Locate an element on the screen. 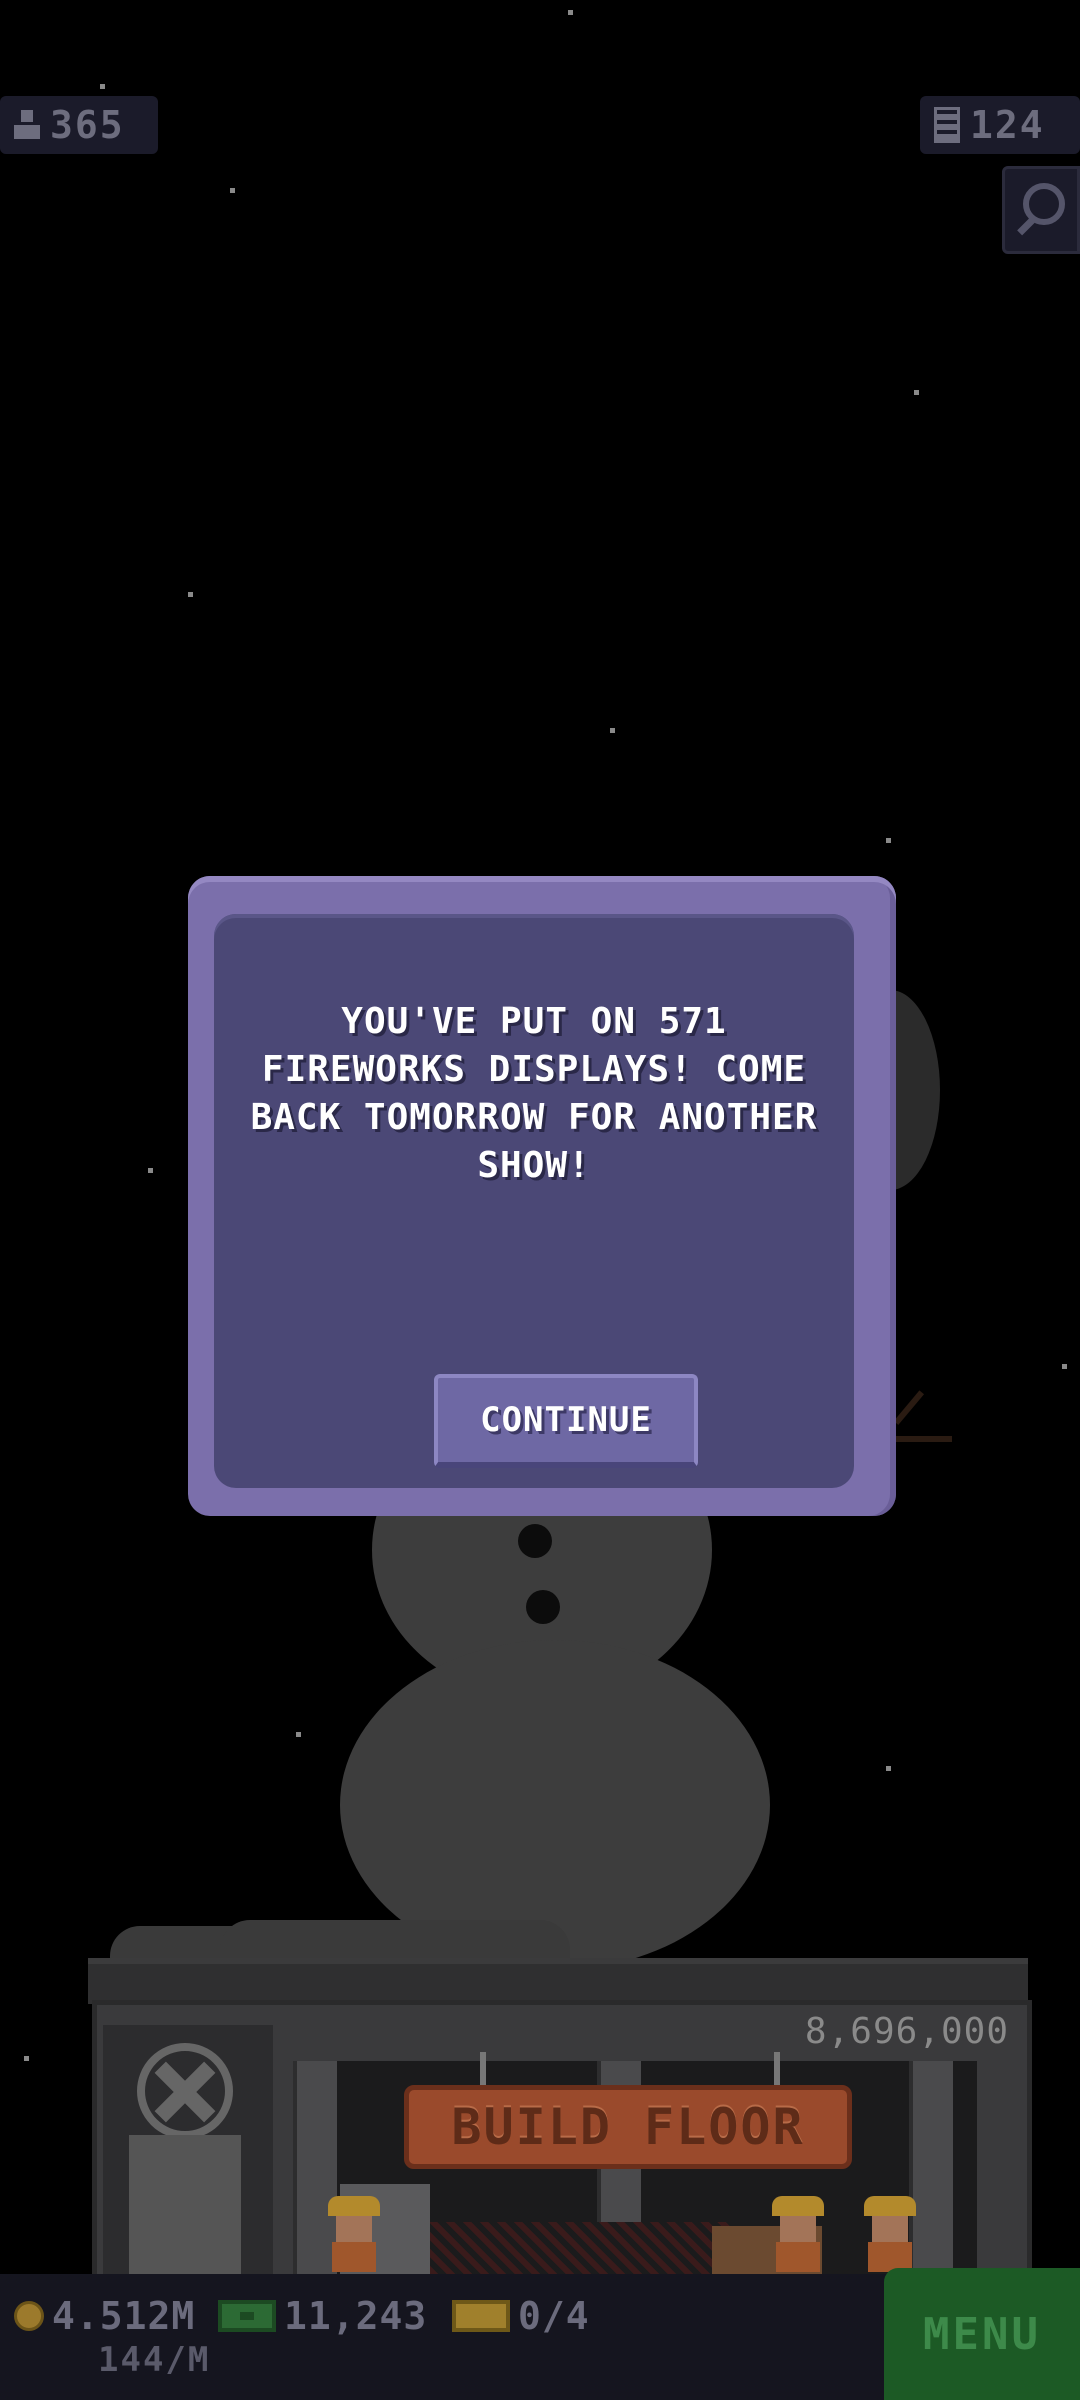  scaffold-lattice is located at coordinates (580, 2248).